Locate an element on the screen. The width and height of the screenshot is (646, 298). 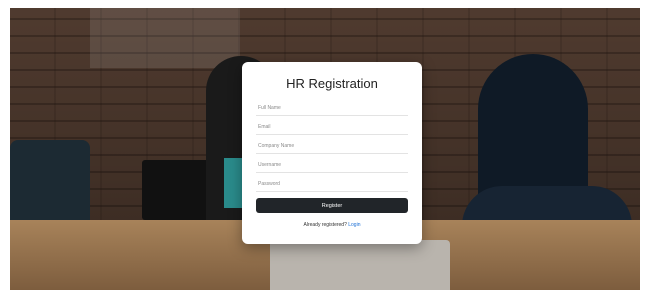
company-name-field is located at coordinates (332, 146).